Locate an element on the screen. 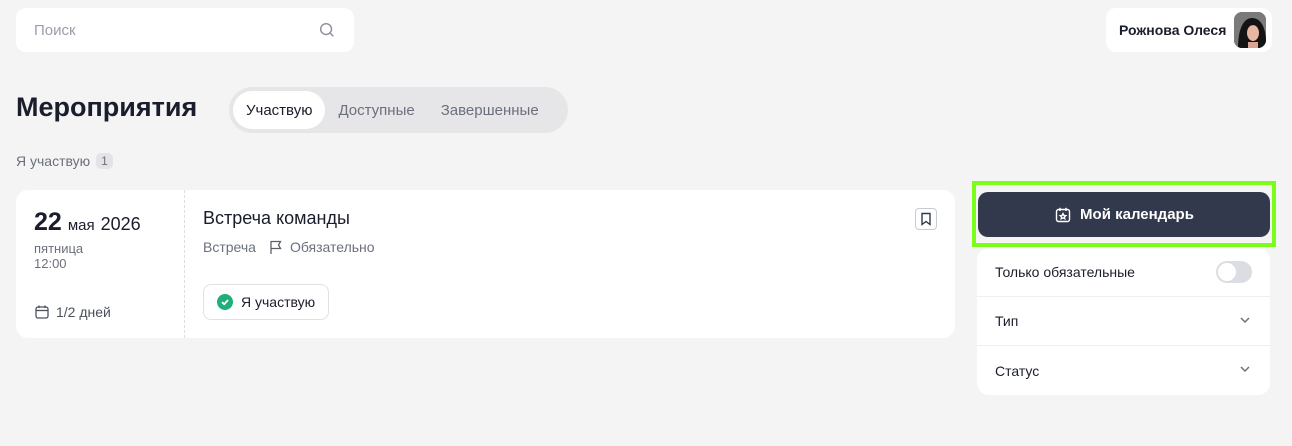 This screenshot has height=446, width=1292. filter-type-label: Тип is located at coordinates (1007, 321).